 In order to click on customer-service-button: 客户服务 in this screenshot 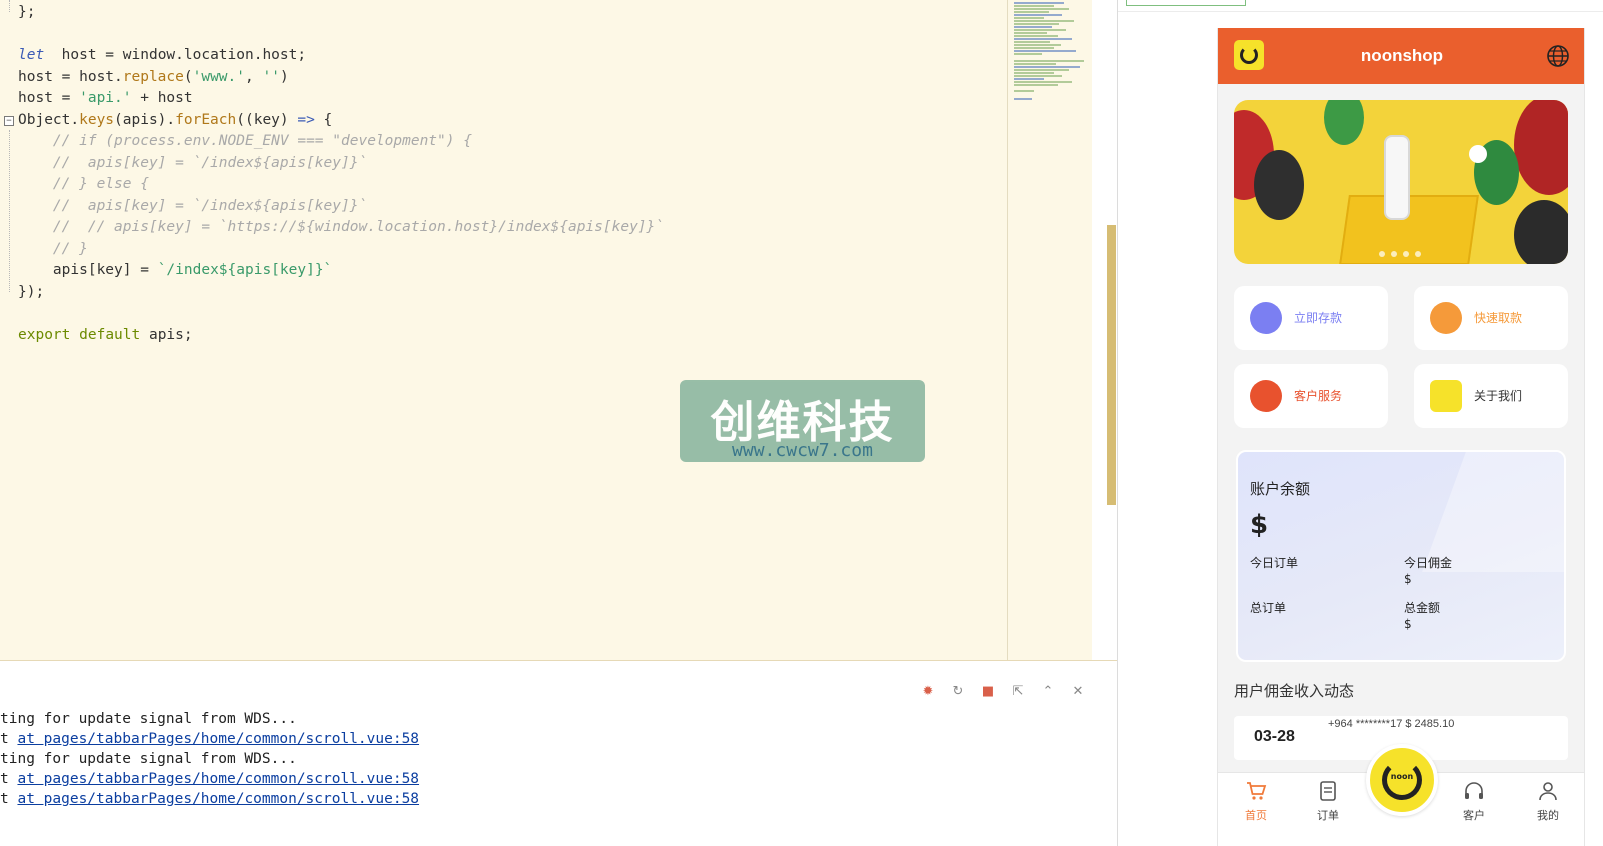, I will do `click(1311, 396)`.